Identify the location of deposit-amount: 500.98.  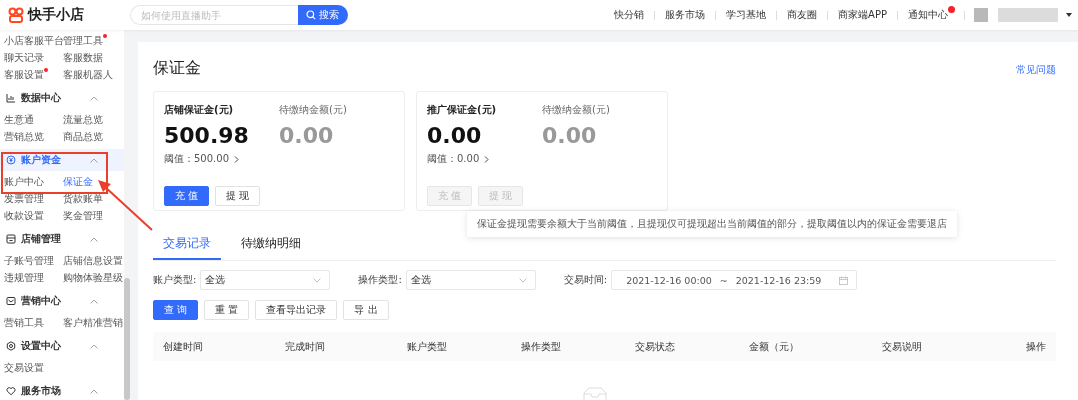
(207, 136).